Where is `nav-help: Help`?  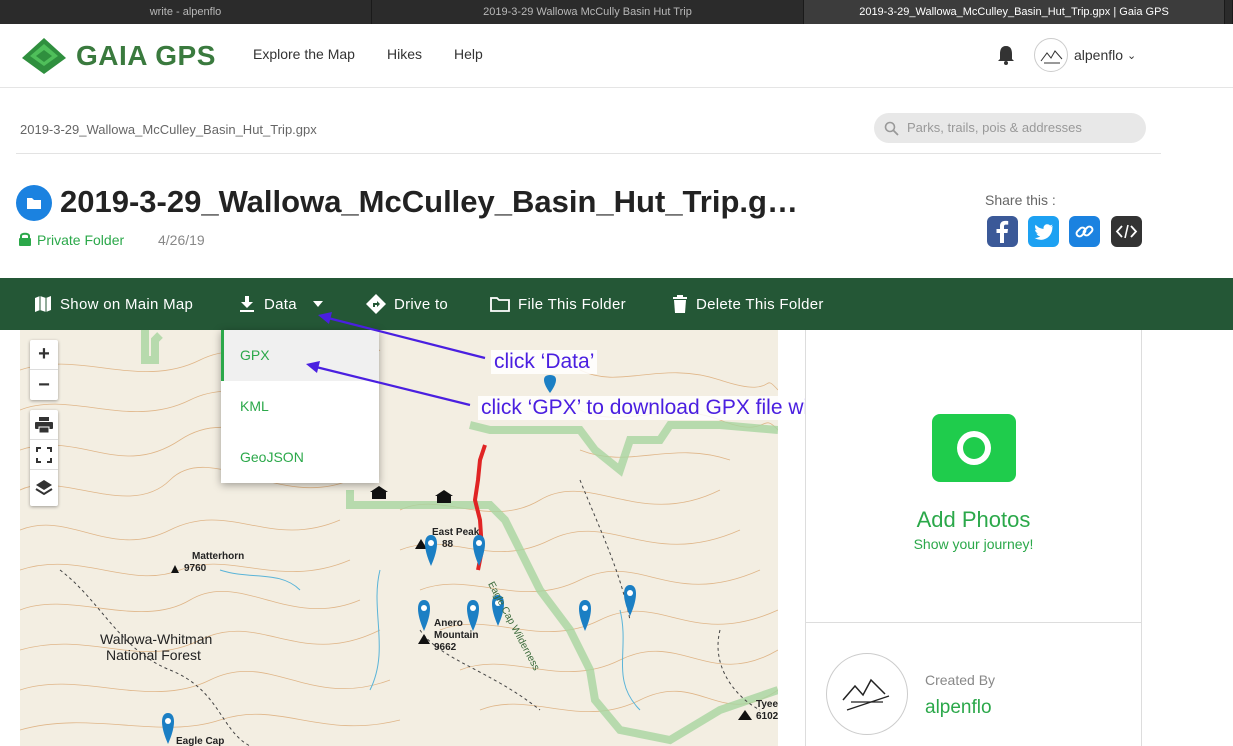
nav-help: Help is located at coordinates (468, 54).